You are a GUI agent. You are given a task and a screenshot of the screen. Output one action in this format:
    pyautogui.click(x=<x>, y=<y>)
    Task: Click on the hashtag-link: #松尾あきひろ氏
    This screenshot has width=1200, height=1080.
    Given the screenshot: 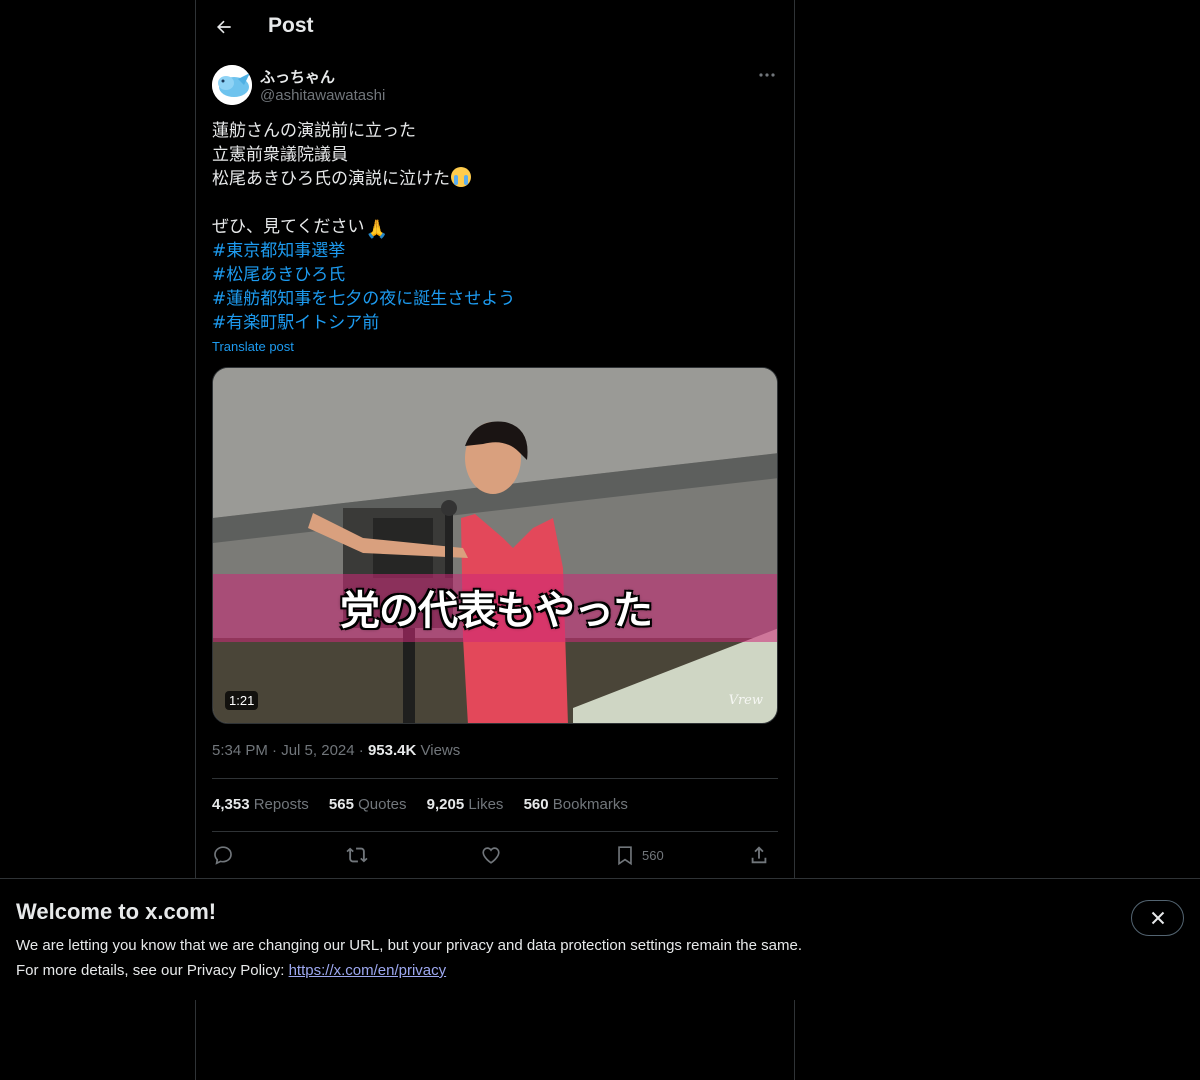 What is the action you would take?
    pyautogui.click(x=495, y=275)
    